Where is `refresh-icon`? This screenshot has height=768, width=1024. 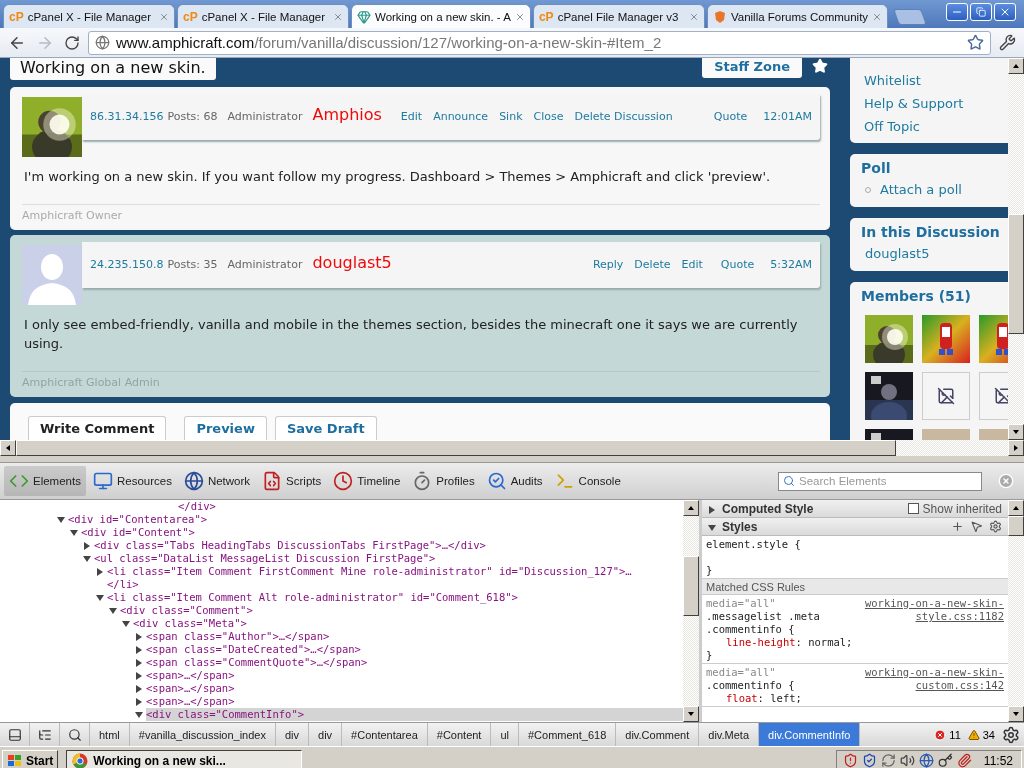 refresh-icon is located at coordinates (888, 760).